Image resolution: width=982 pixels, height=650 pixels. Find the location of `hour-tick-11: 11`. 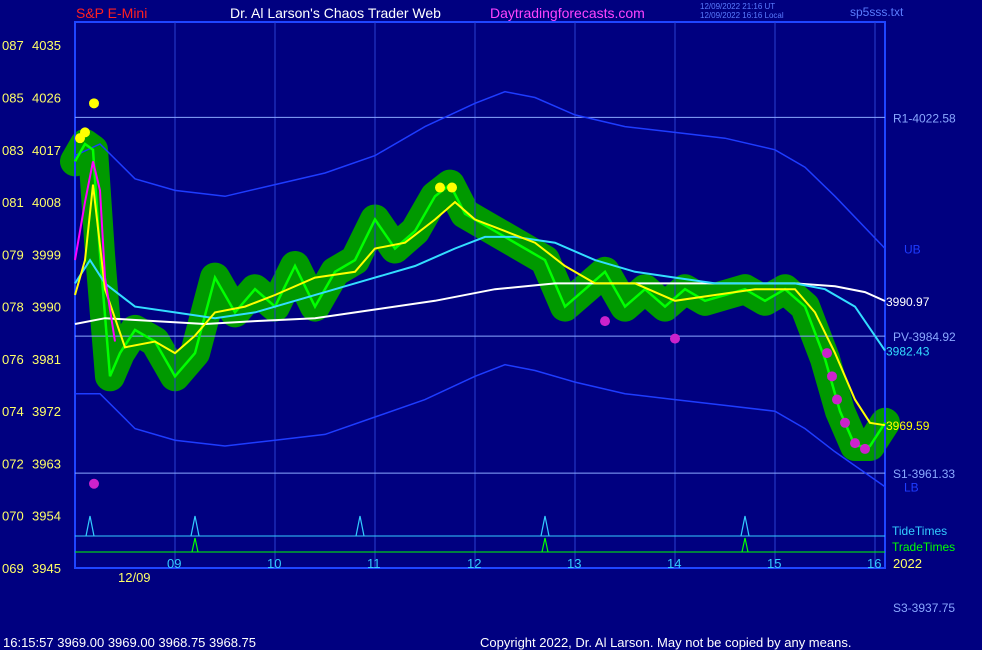

hour-tick-11: 11 is located at coordinates (374, 563).